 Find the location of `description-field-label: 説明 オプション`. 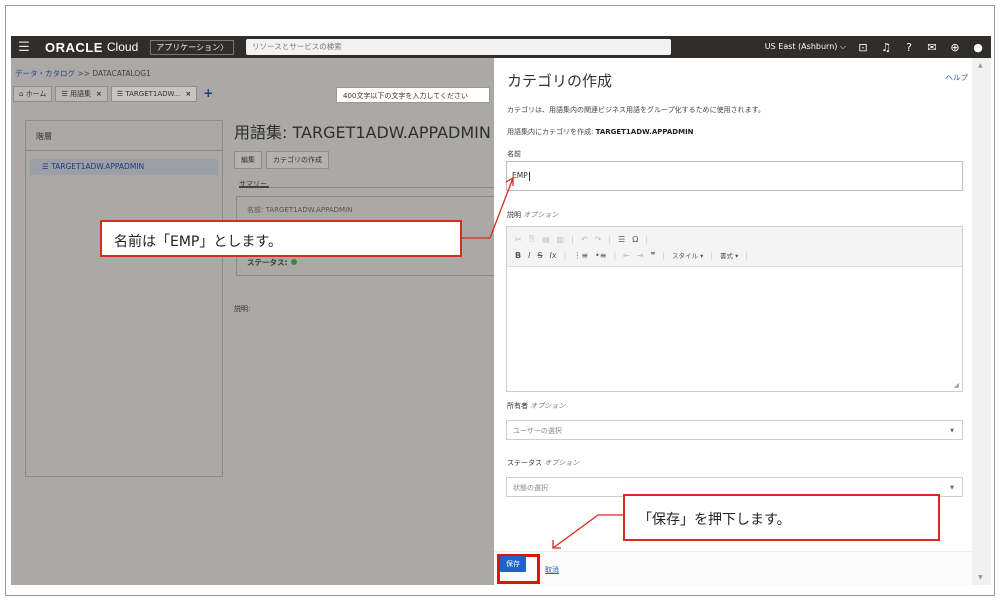

description-field-label: 説明 オプション is located at coordinates (532, 215).